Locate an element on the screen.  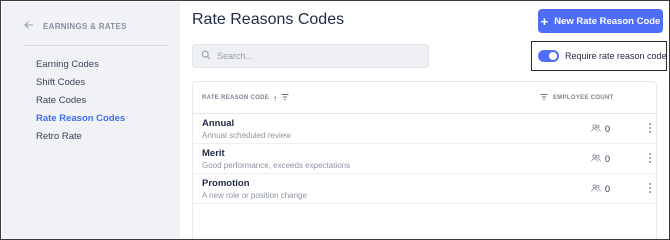
sidebar-divider is located at coordinates (96, 45).